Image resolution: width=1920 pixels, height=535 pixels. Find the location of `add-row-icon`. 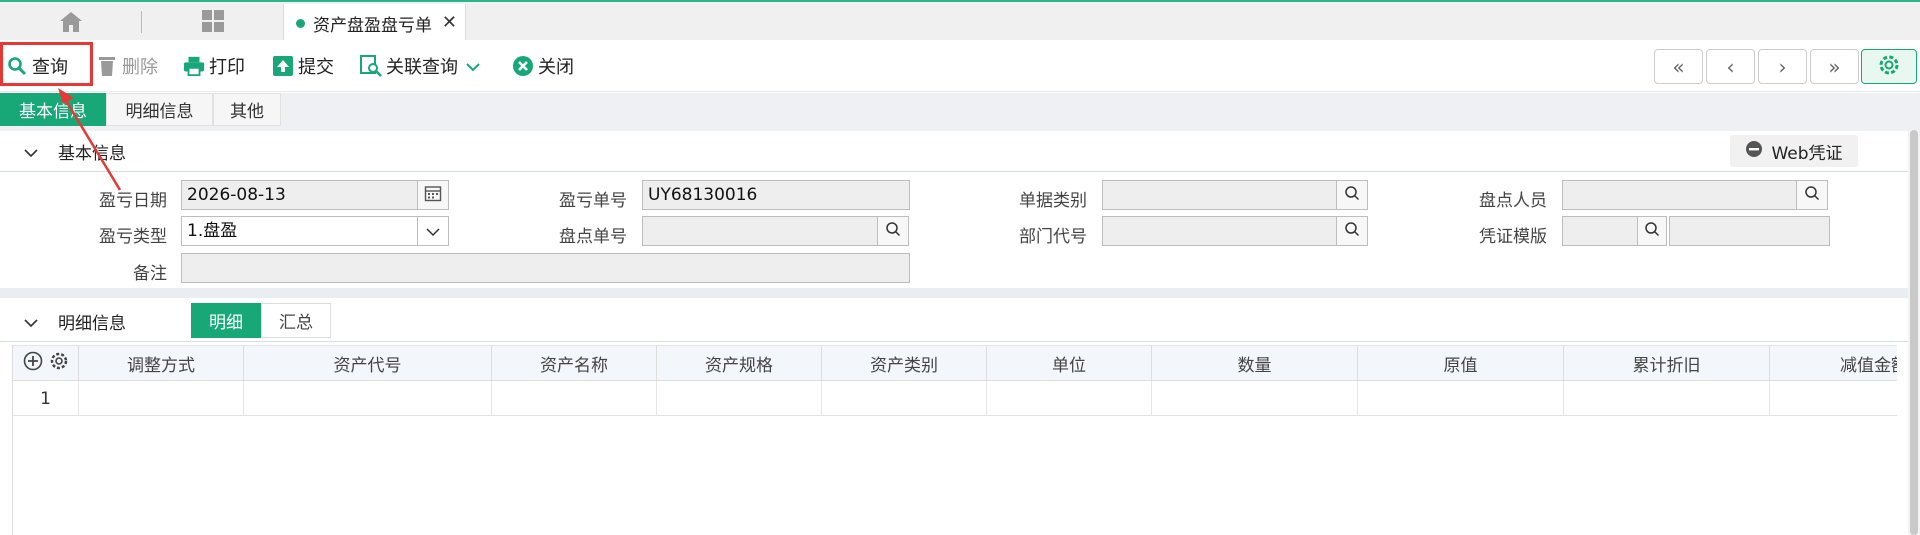

add-row-icon is located at coordinates (33, 363).